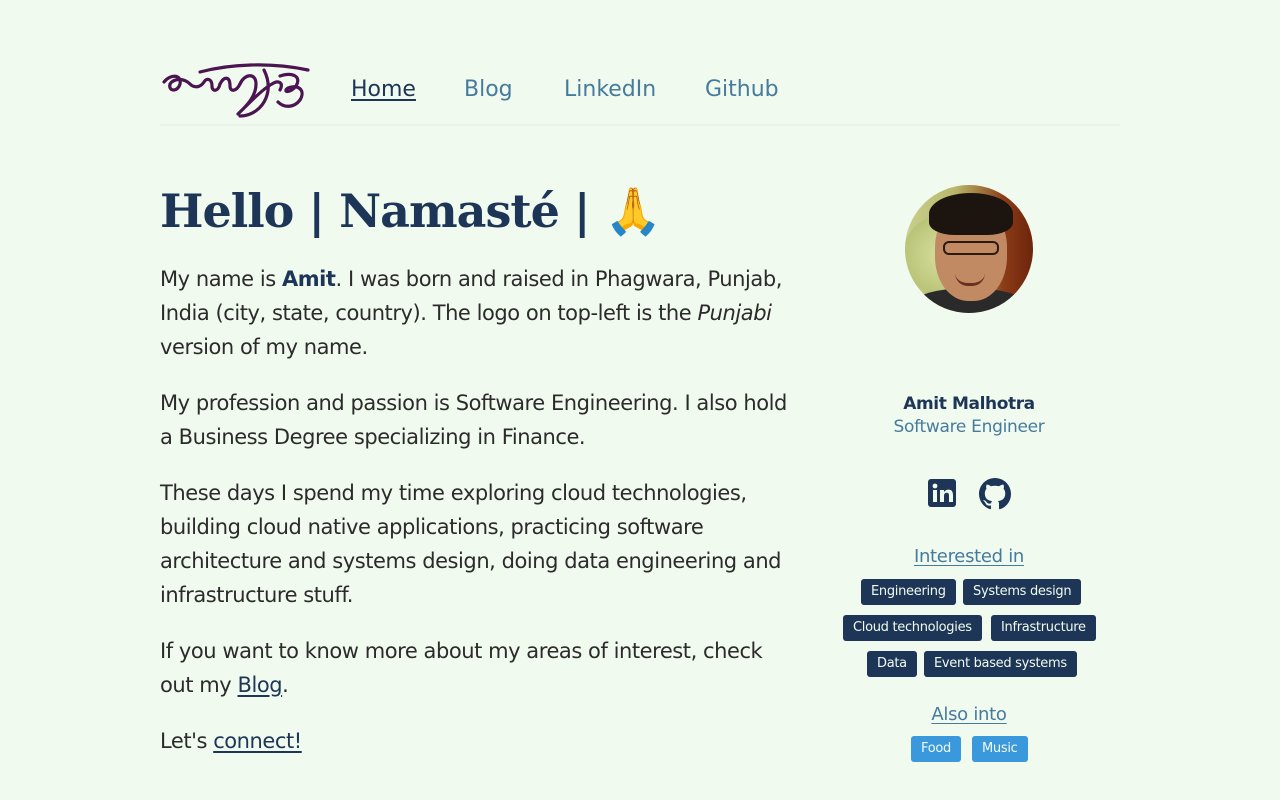  Describe the element at coordinates (969, 714) in the screenshot. I see `also-into-heading: Also into` at that location.